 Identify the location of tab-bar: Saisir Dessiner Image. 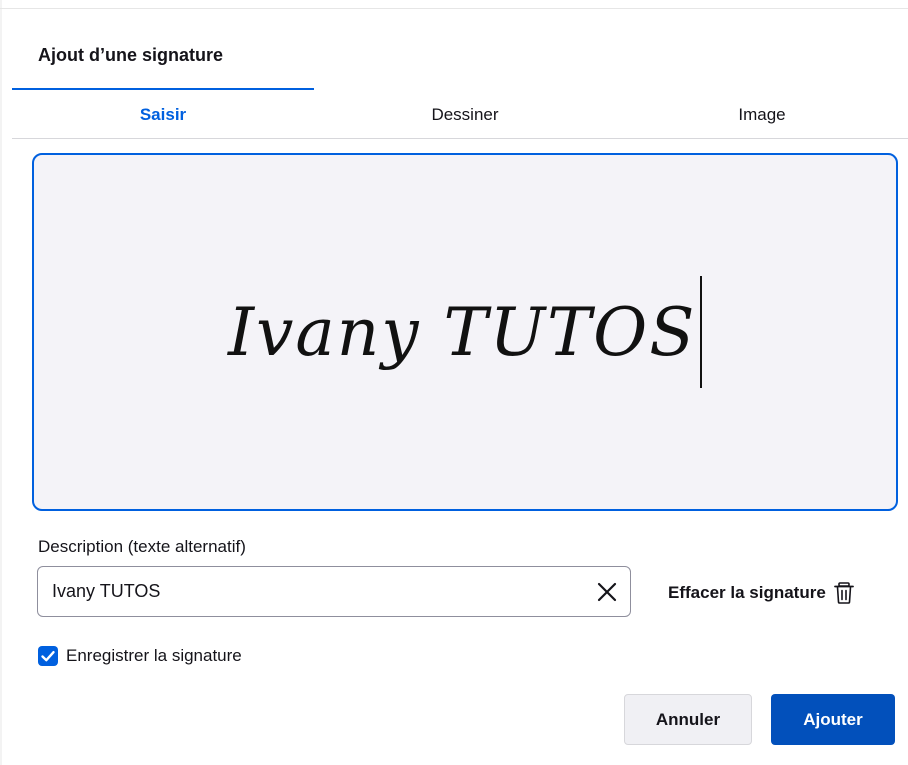
(460, 113).